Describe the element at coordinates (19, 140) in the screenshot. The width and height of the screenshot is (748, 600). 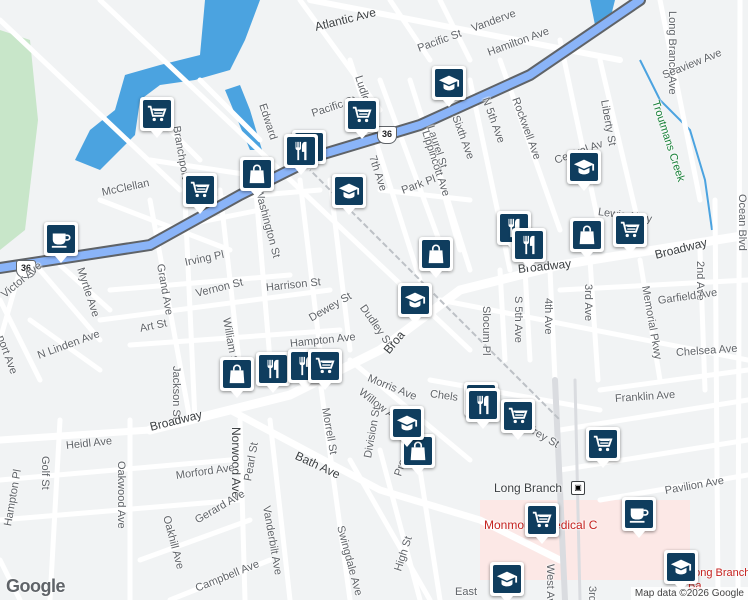
I see `park-area` at that location.